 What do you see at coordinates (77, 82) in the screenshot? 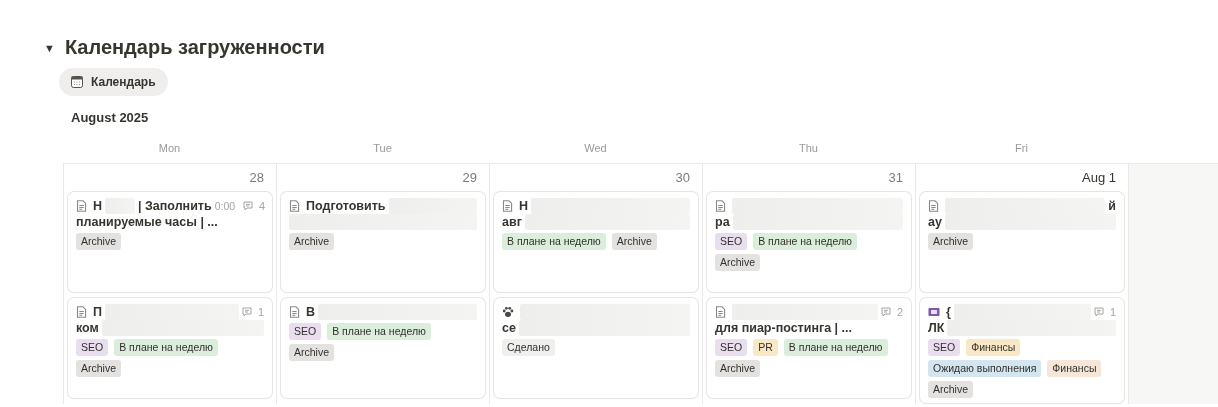
I see `calendar-icon` at bounding box center [77, 82].